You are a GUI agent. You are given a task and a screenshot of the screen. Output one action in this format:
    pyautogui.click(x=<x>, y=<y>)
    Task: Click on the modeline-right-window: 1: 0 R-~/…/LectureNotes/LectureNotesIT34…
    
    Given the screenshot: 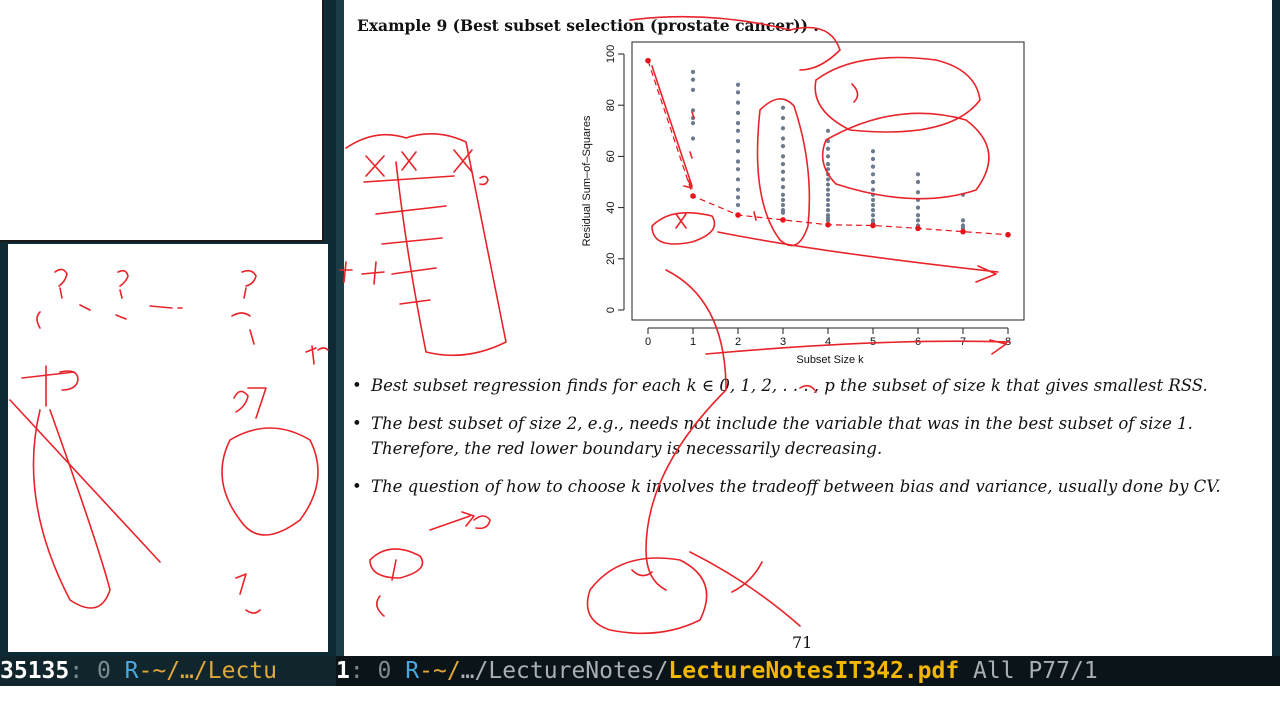 What is the action you would take?
    pyautogui.click(x=808, y=671)
    